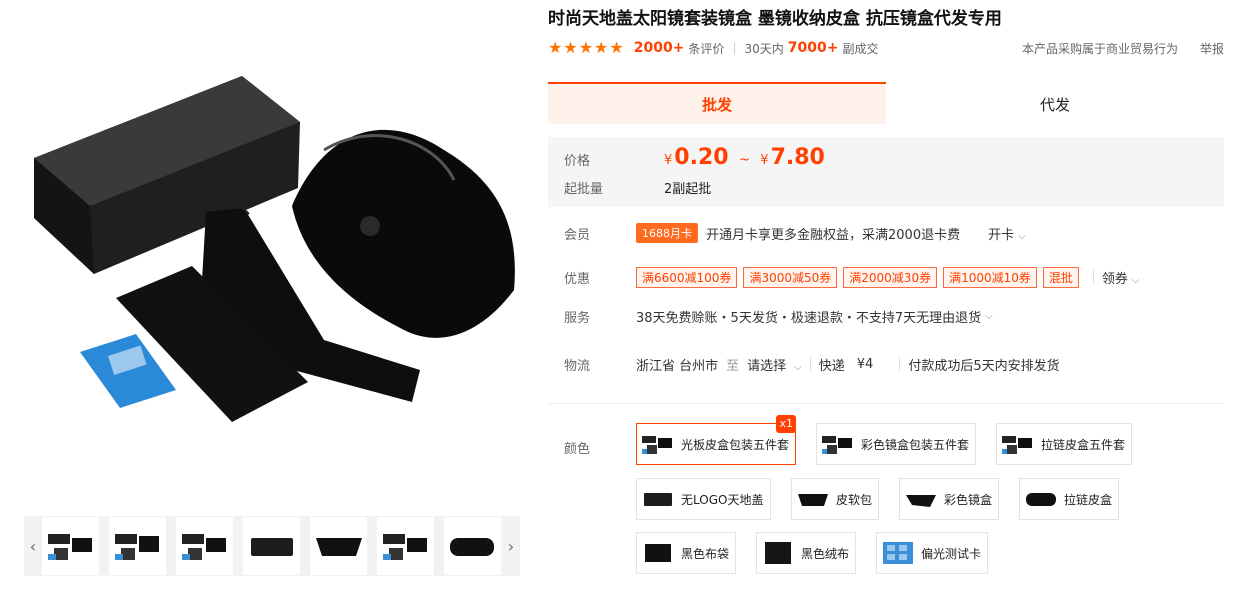  I want to click on price-label: 价格, so click(577, 161).